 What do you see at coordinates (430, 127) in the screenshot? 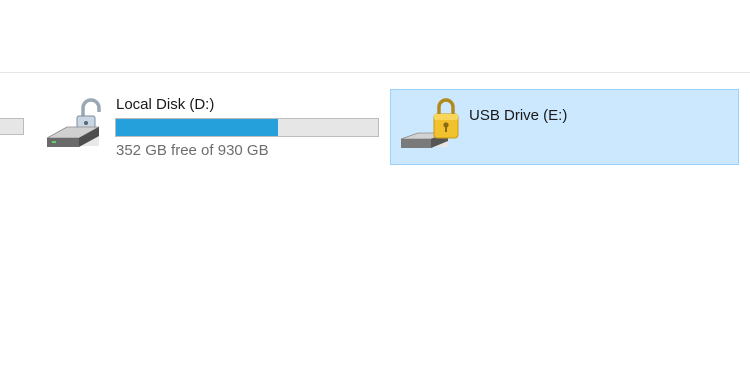
I see `locked-usb-drive-icon` at bounding box center [430, 127].